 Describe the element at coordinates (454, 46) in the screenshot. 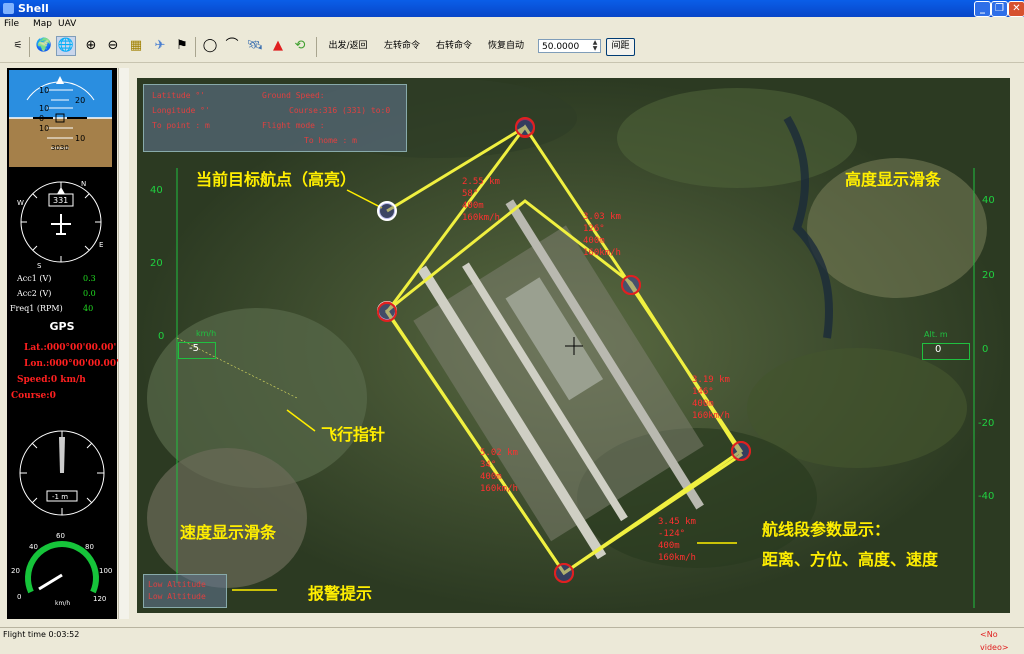

I see `turn-right-button: 右转命令` at that location.